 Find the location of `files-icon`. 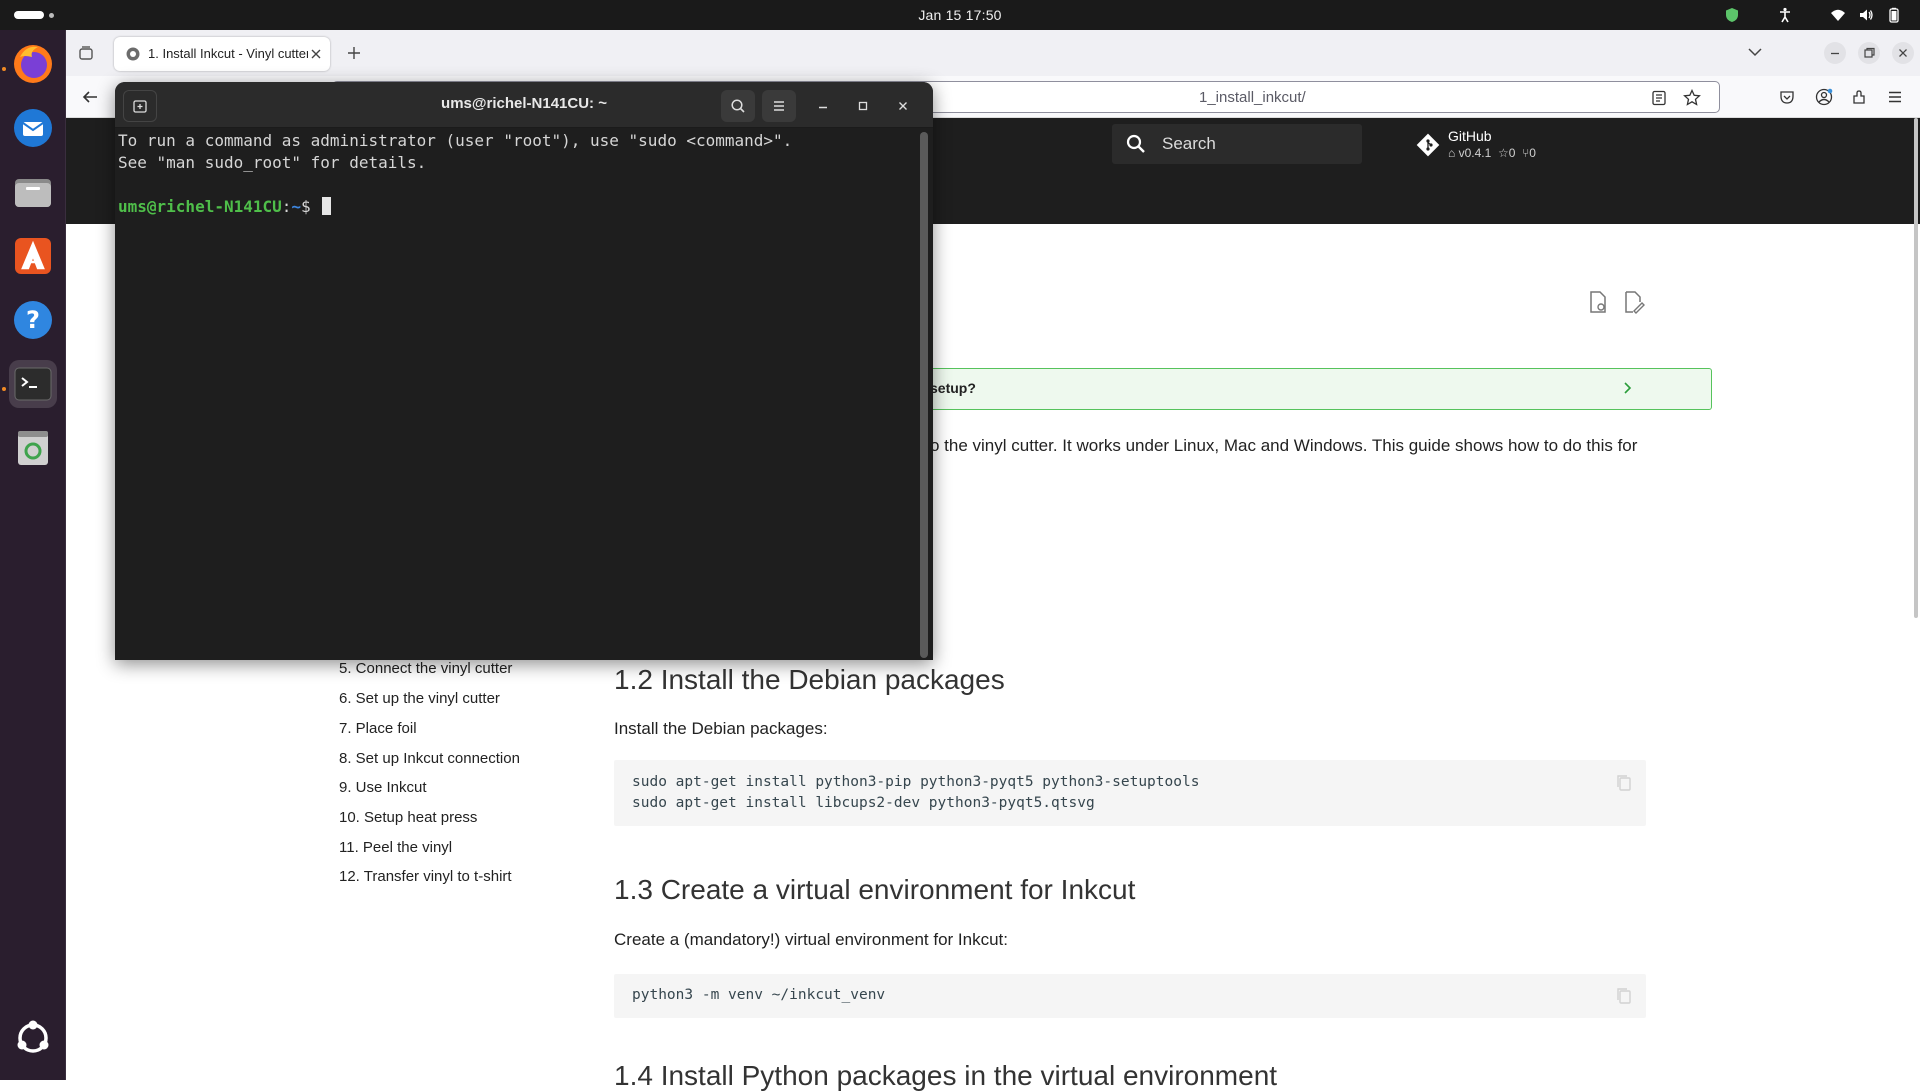

files-icon is located at coordinates (33, 193).